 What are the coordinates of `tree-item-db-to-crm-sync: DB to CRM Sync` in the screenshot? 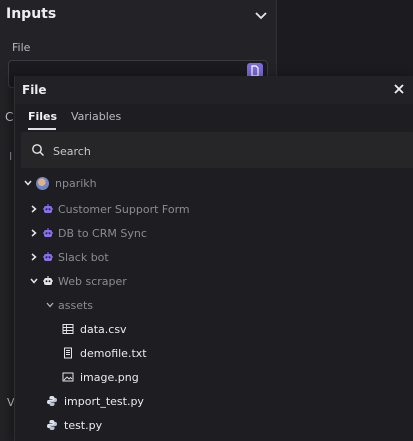 It's located at (88, 233).